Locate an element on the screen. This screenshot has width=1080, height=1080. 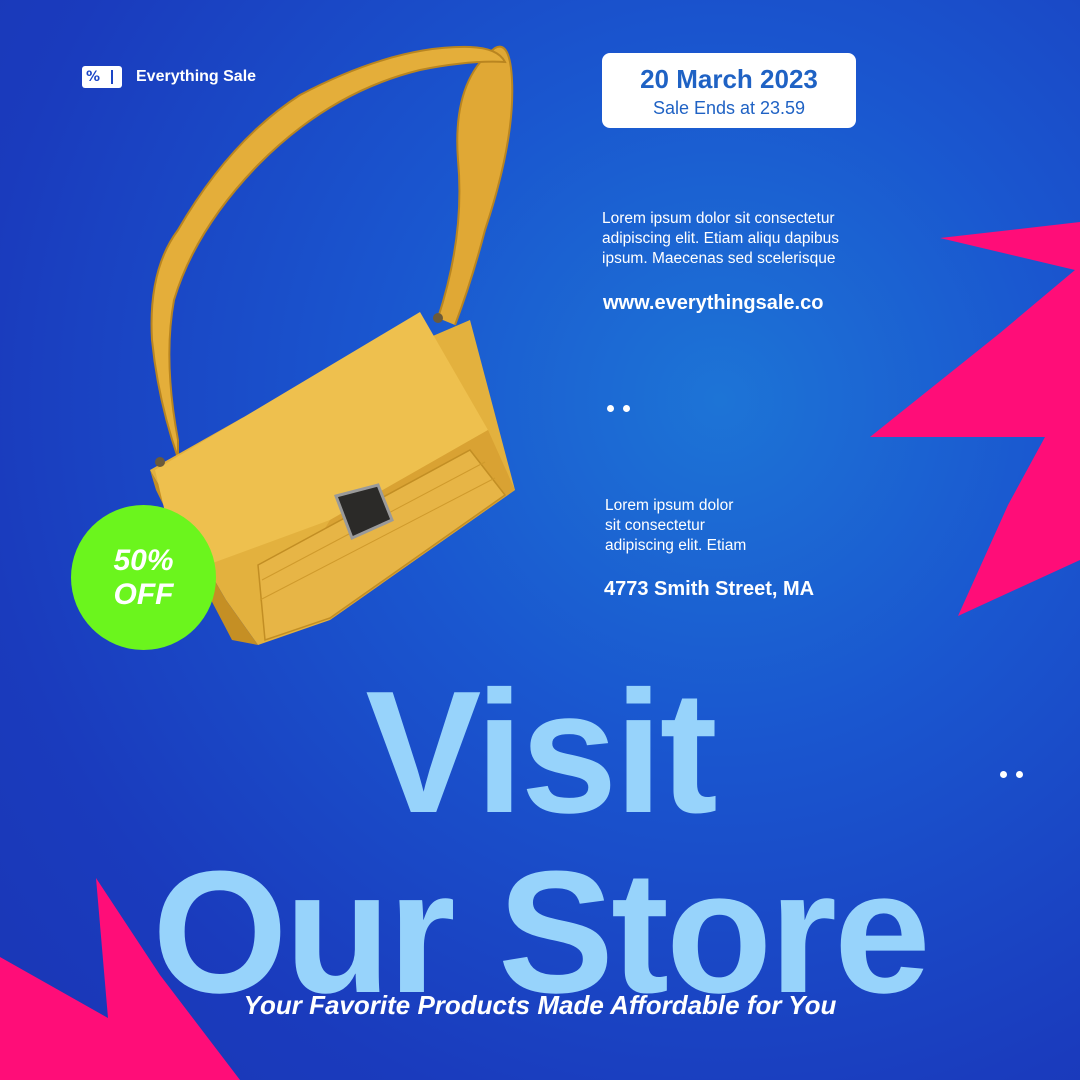
brand-logo-glyph: % is located at coordinates (93, 77).